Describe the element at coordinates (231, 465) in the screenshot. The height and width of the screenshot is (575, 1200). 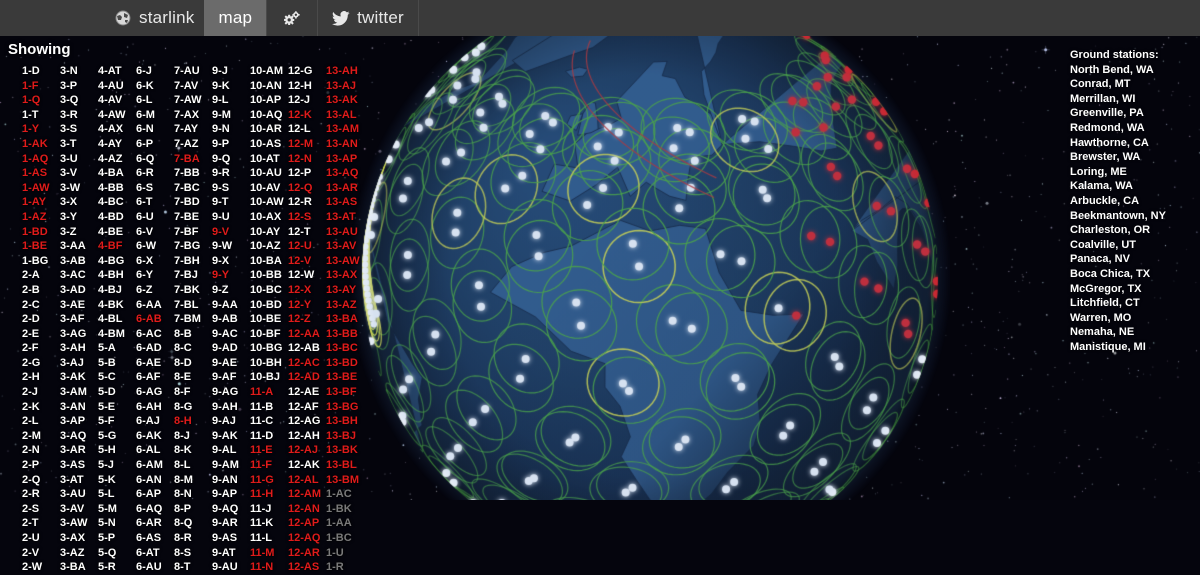
I see `satellite-id: 9-AM` at that location.